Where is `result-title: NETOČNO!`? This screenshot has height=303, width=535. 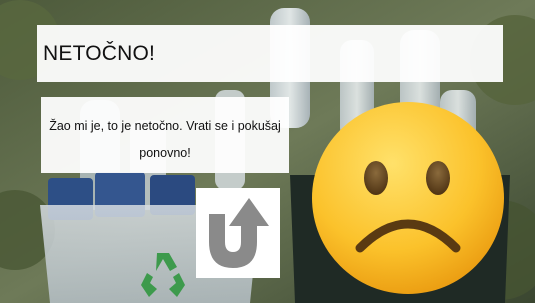 result-title: NETOČNO! is located at coordinates (99, 53).